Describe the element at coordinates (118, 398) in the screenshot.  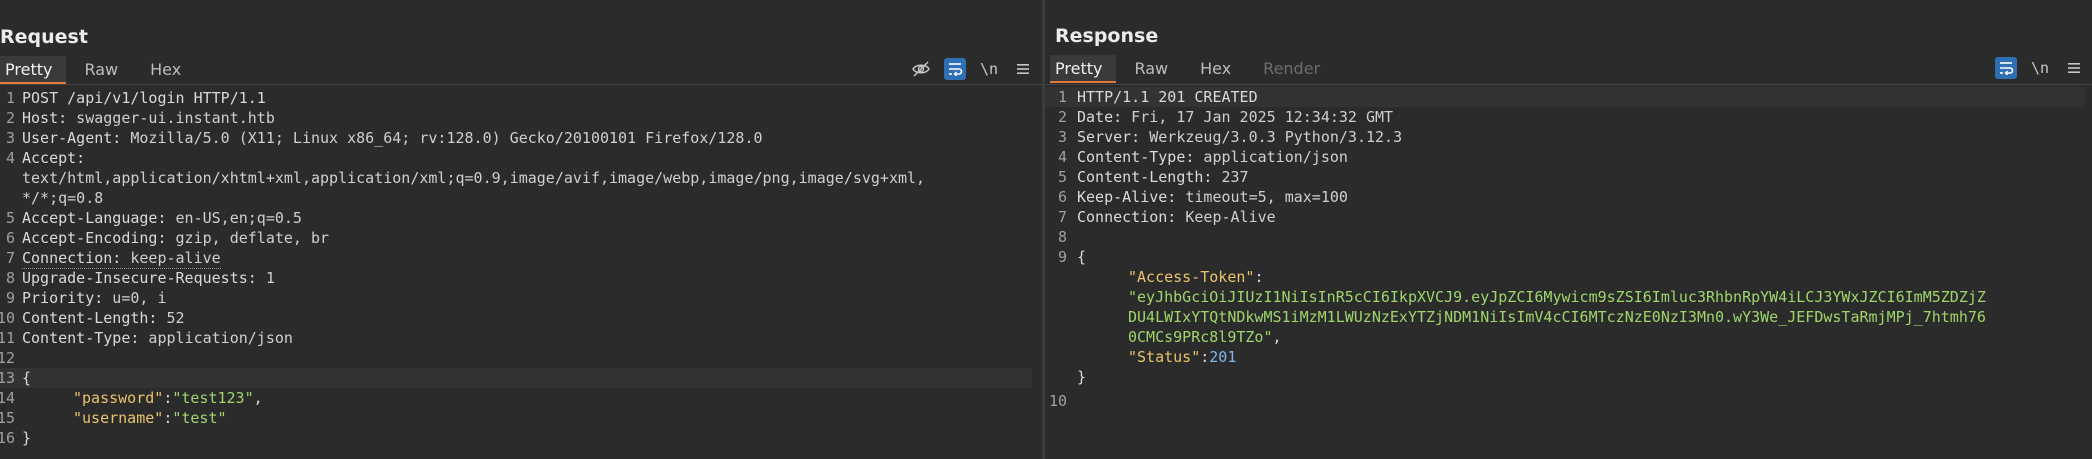
I see `json-key: "password"` at that location.